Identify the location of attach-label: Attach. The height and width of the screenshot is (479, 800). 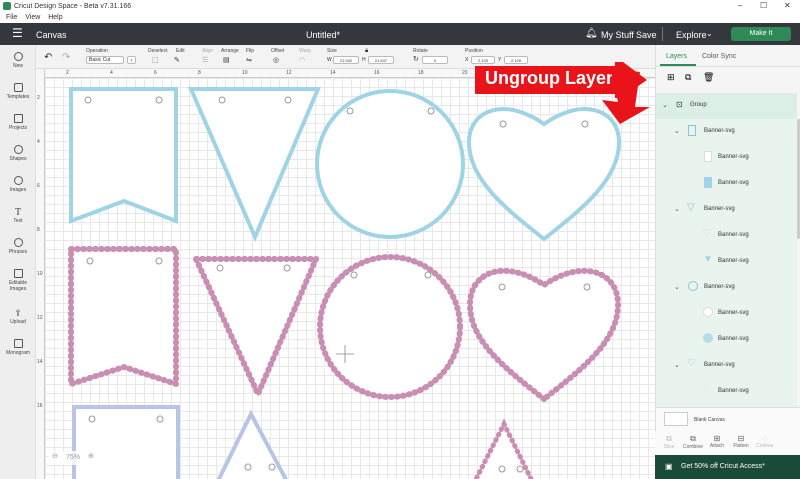
(717, 446).